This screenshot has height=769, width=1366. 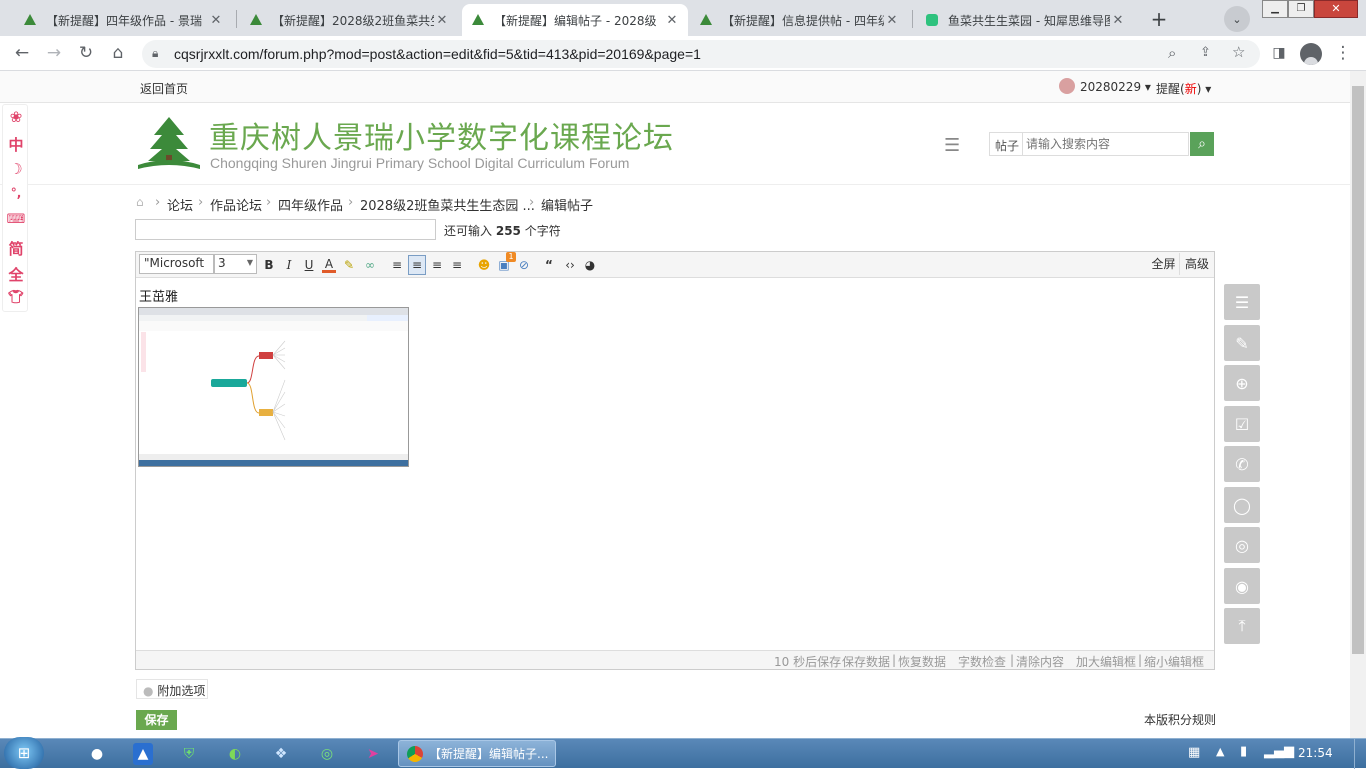 I want to click on tray-network-icon: ▦, so click(x=1194, y=752).